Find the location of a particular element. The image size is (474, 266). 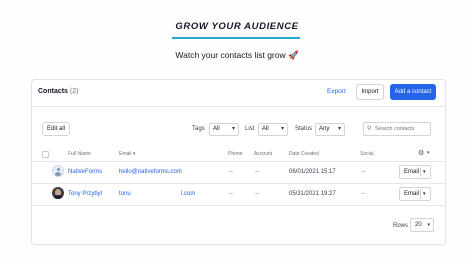

column-social: Social is located at coordinates (367, 154).